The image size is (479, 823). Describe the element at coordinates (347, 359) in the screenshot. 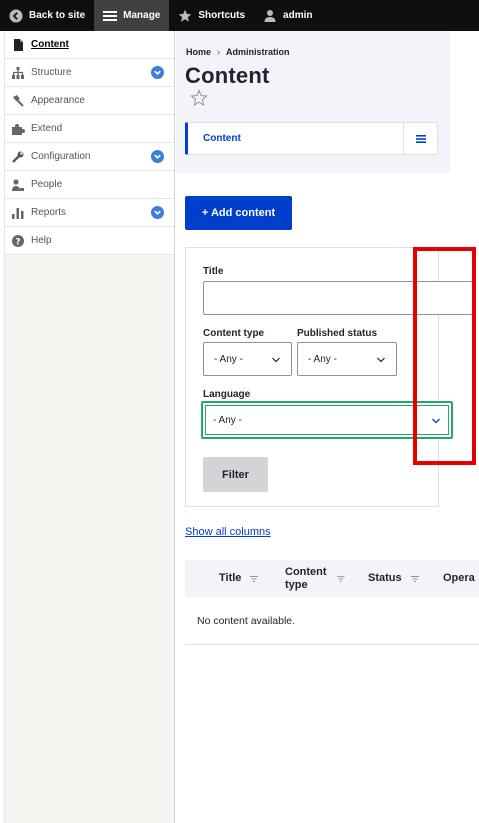

I see `published-status-select: - Any -` at that location.